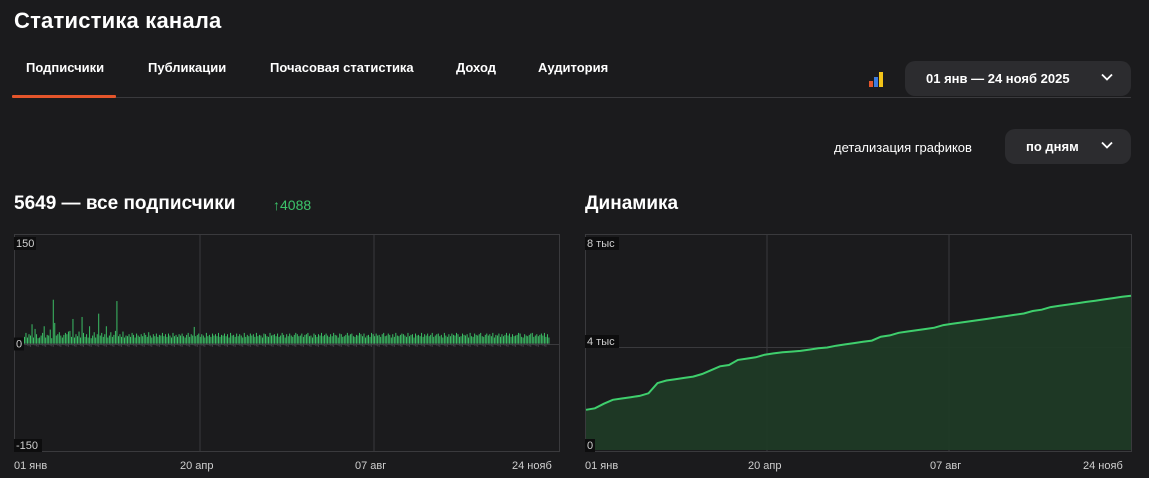 The width and height of the screenshot is (1149, 478). Describe the element at coordinates (632, 203) in the screenshot. I see `dynamics-heading: Динамика` at that location.